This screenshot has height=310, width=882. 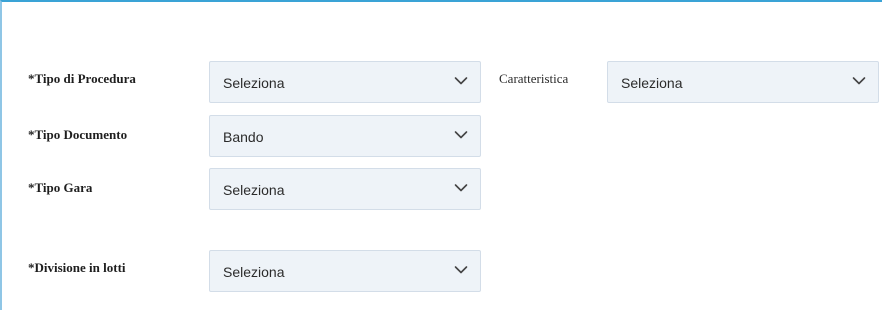 I want to click on tipo-gara-value: Seleziona, so click(x=254, y=190).